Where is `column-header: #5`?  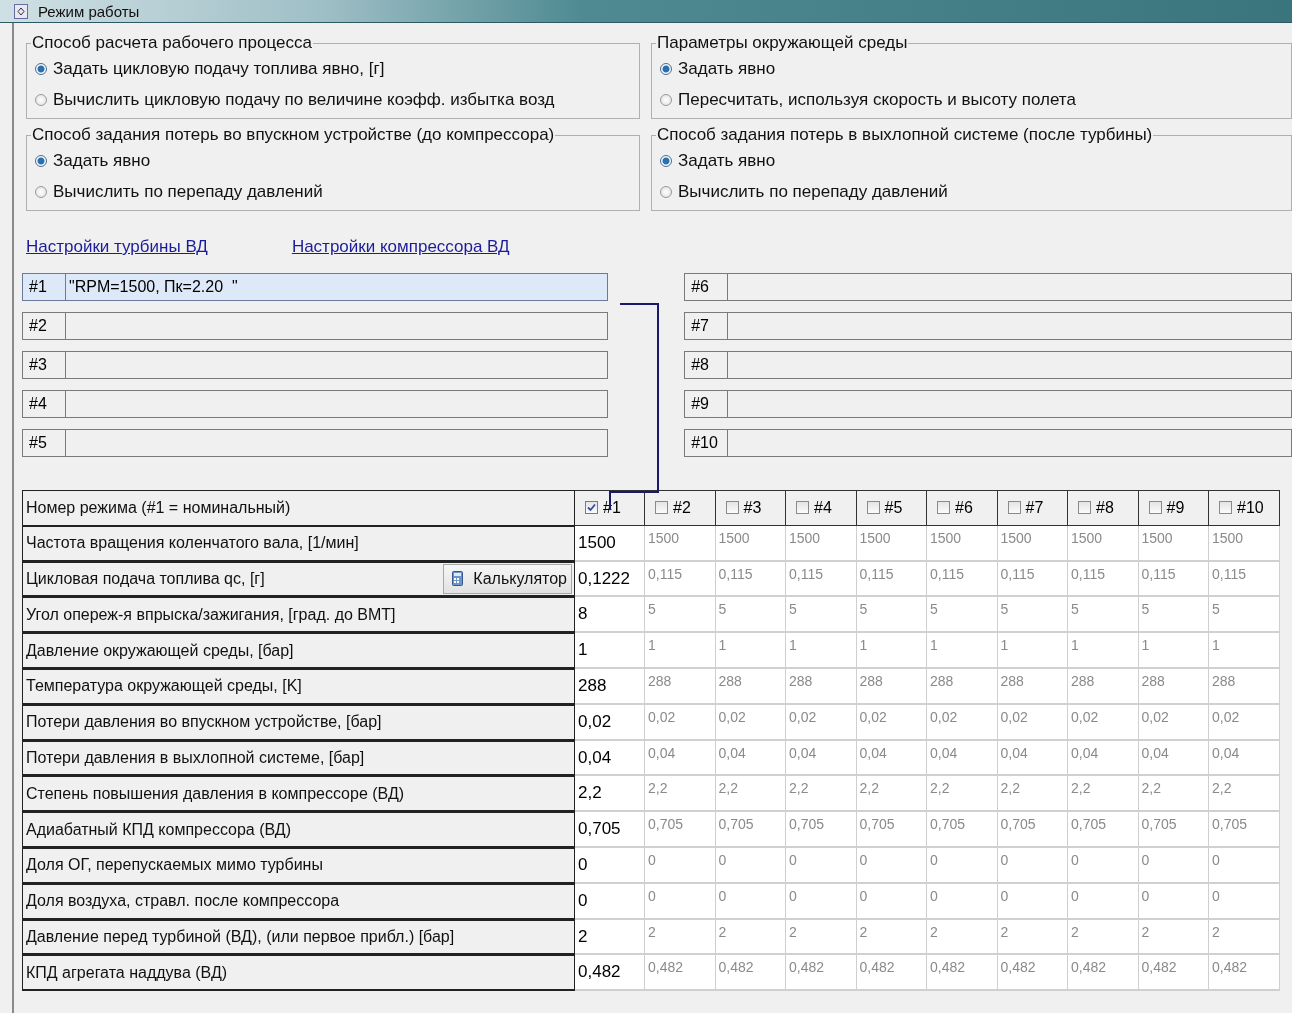
column-header: #5 is located at coordinates (891, 508).